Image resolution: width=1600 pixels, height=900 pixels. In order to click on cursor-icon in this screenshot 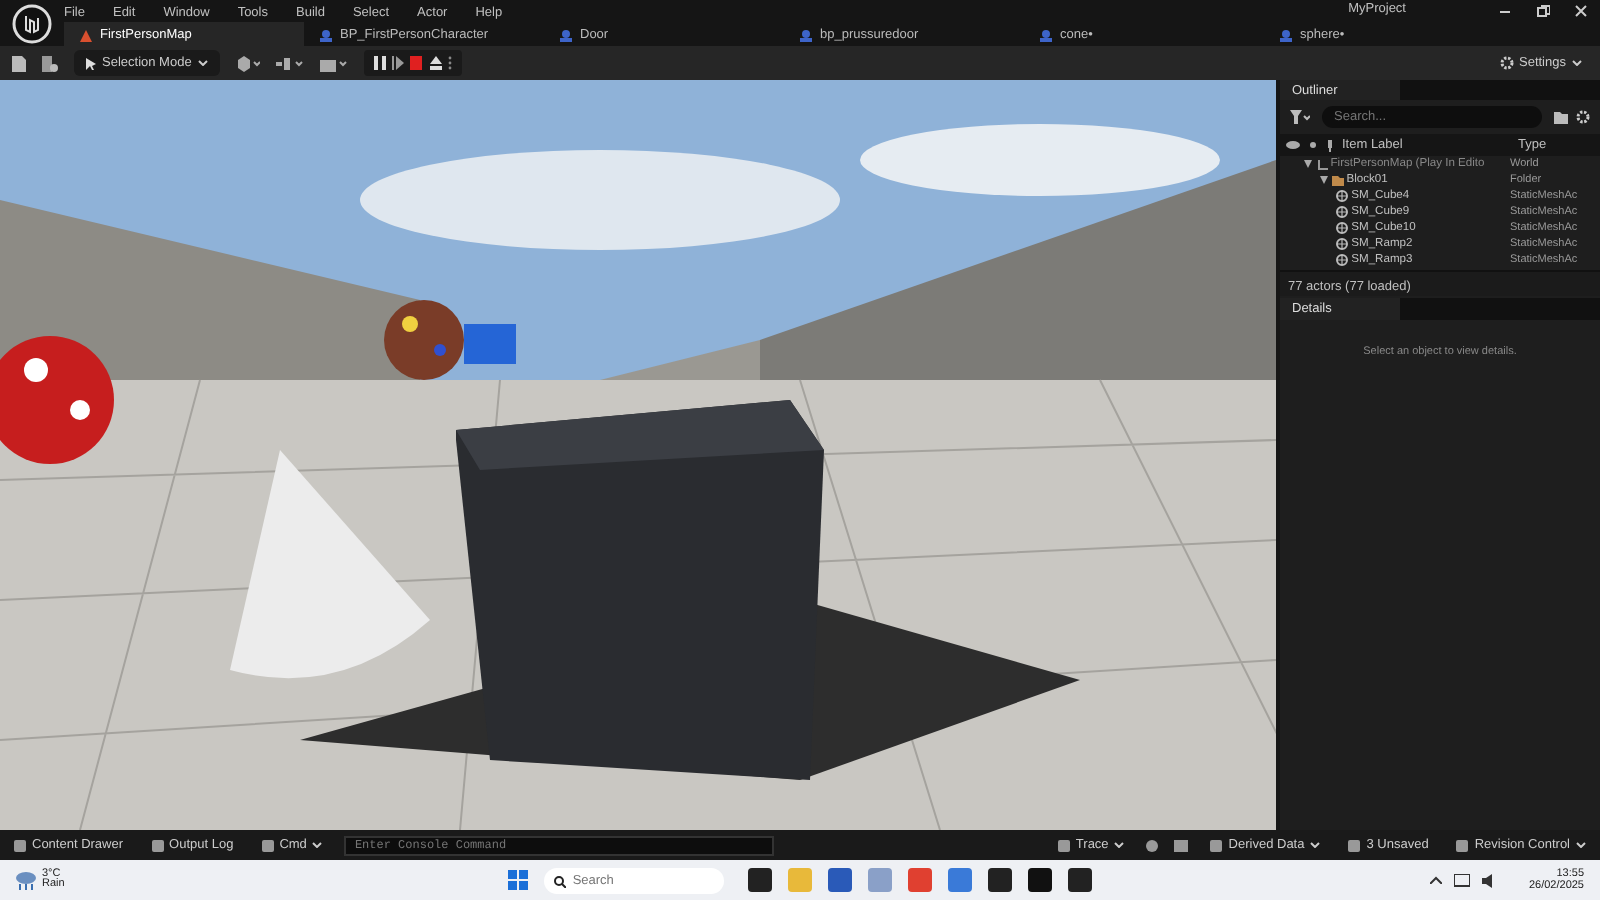, I will do `click(91, 63)`.